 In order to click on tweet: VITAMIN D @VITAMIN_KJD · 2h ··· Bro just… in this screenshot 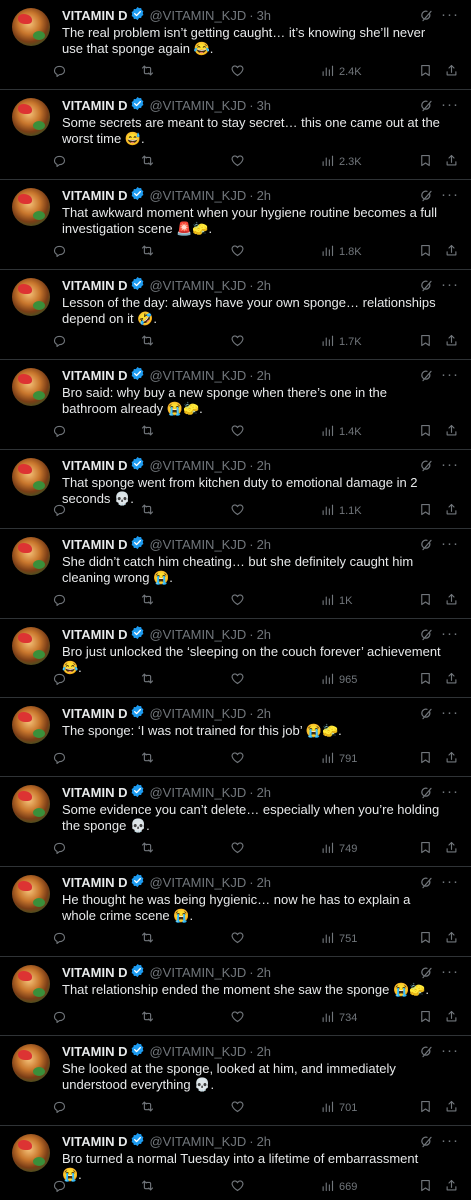, I will do `click(235, 658)`.